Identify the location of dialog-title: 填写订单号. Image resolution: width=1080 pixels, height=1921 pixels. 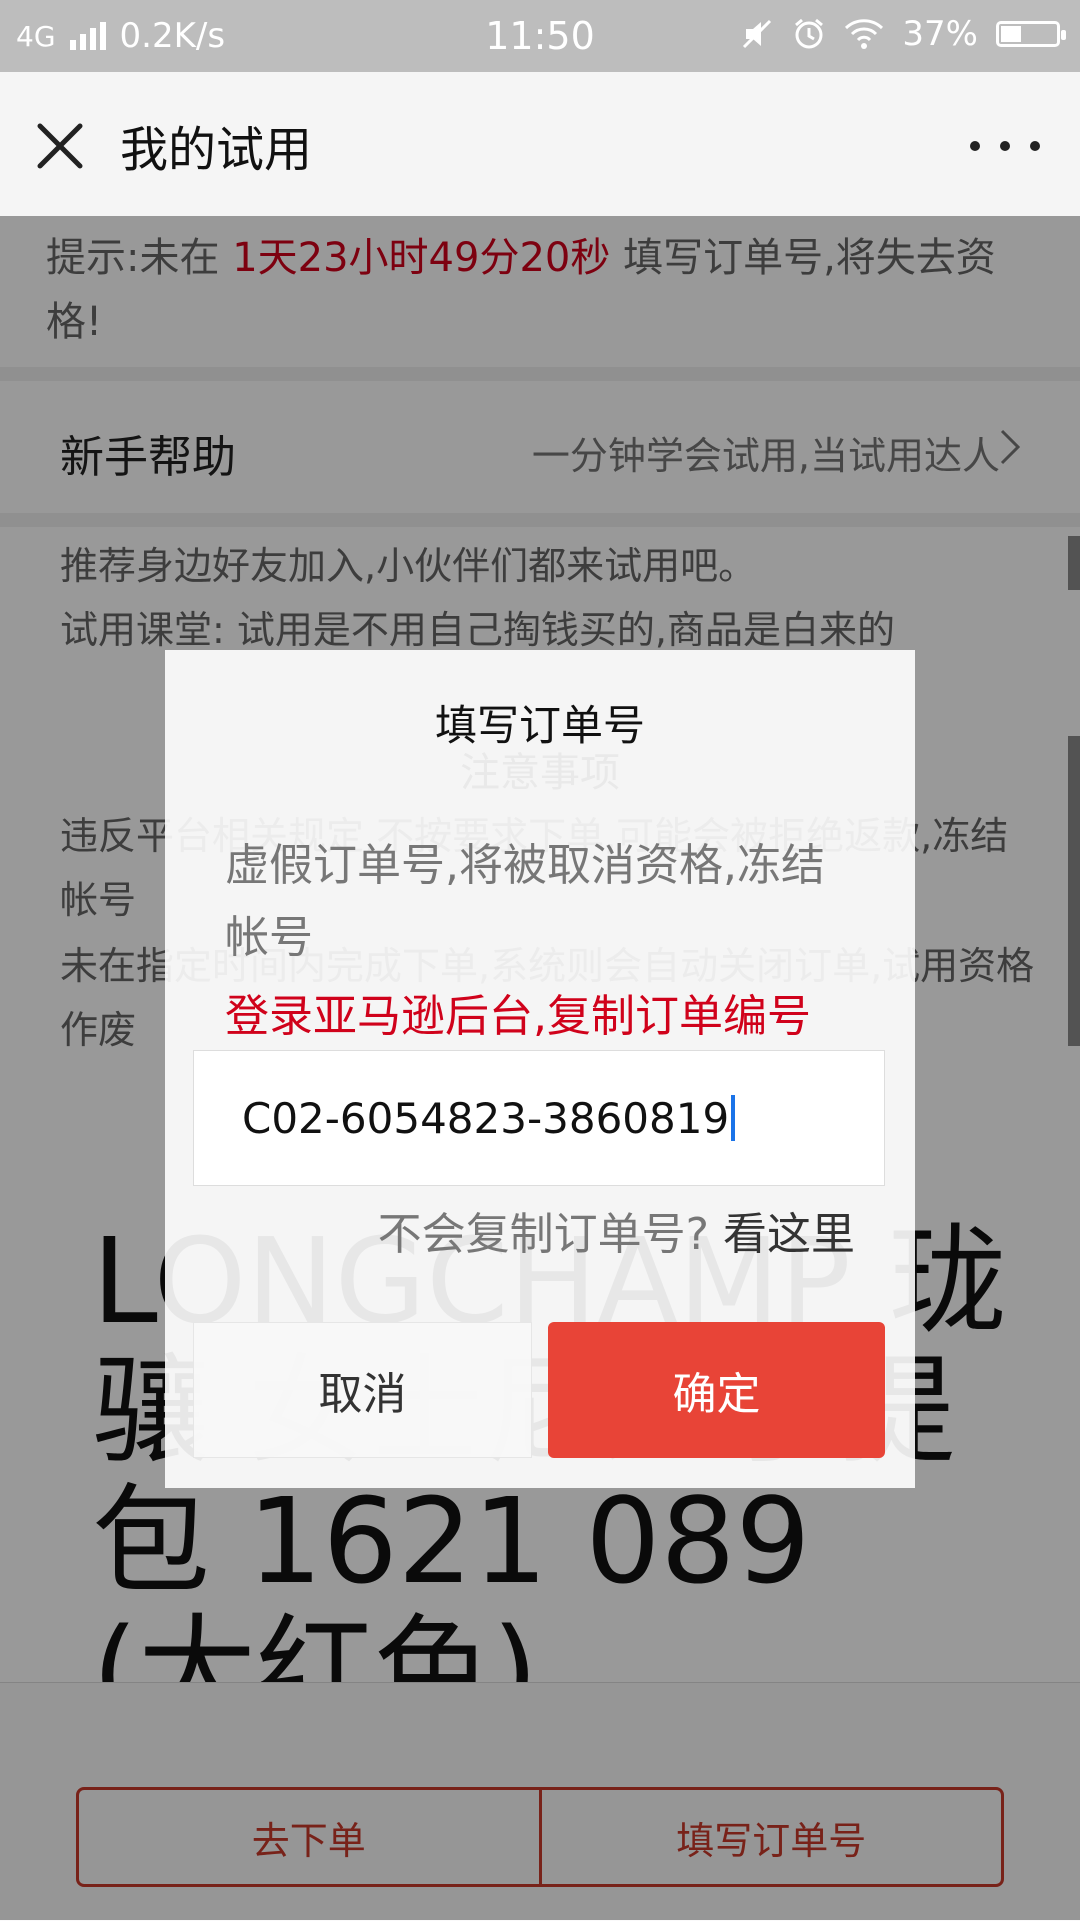
(539, 725).